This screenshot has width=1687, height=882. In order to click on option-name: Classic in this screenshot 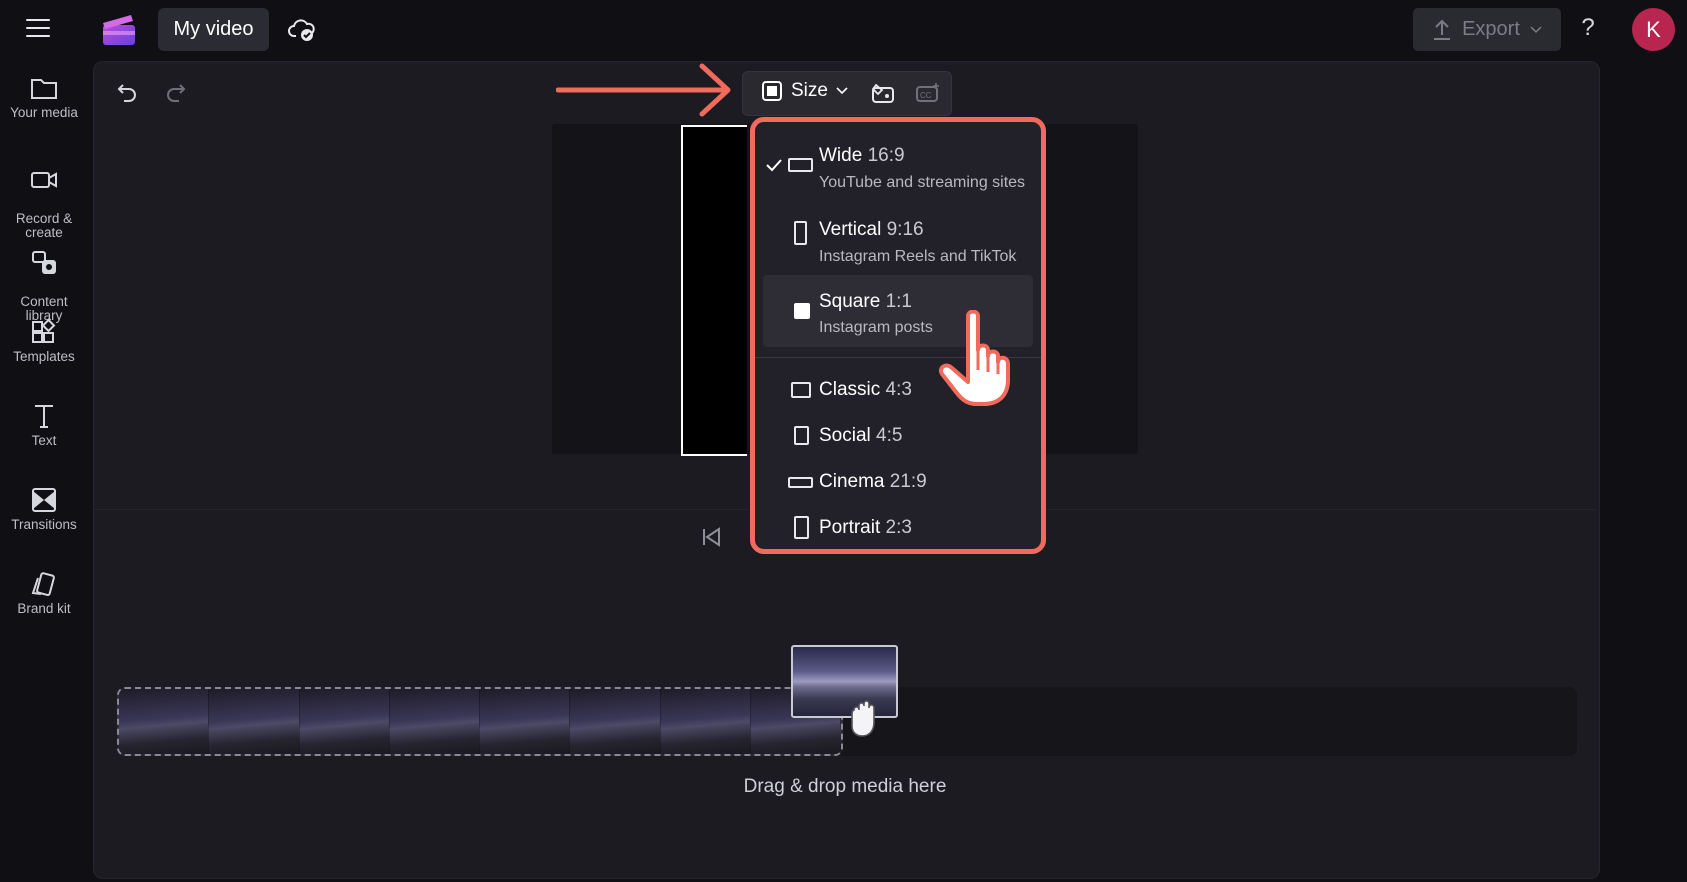, I will do `click(850, 389)`.